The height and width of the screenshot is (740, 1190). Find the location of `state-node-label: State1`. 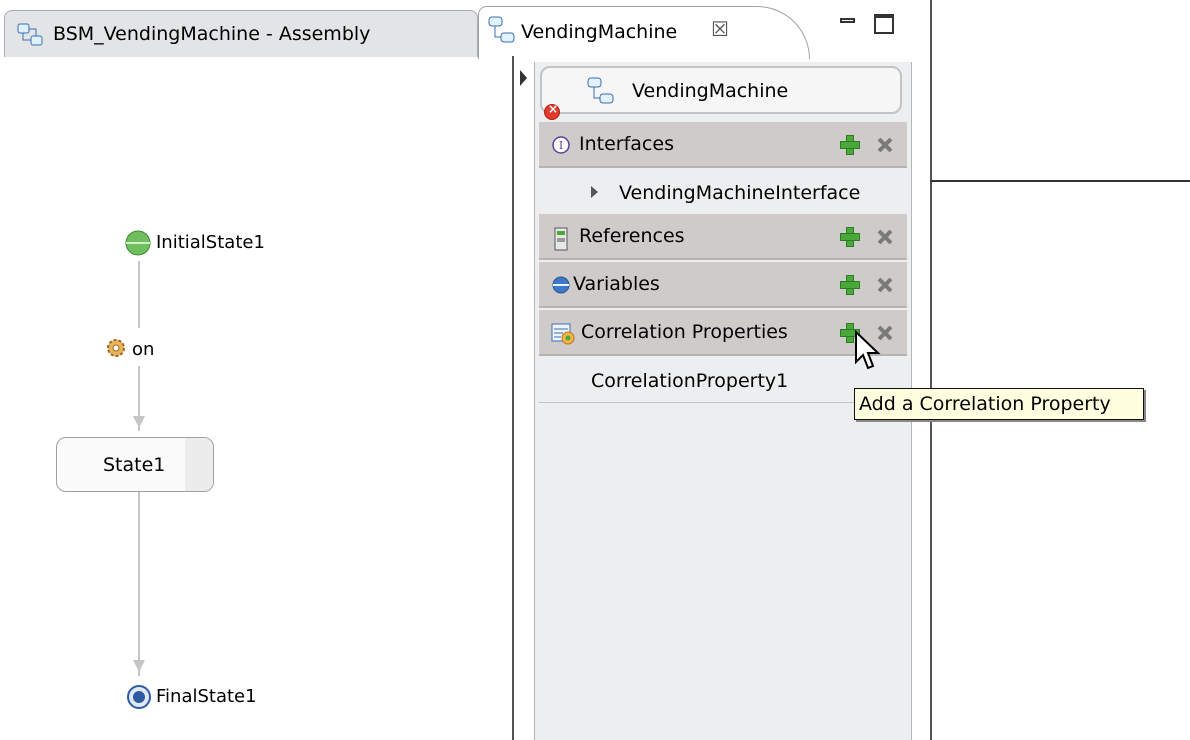

state-node-label: State1 is located at coordinates (134, 465).